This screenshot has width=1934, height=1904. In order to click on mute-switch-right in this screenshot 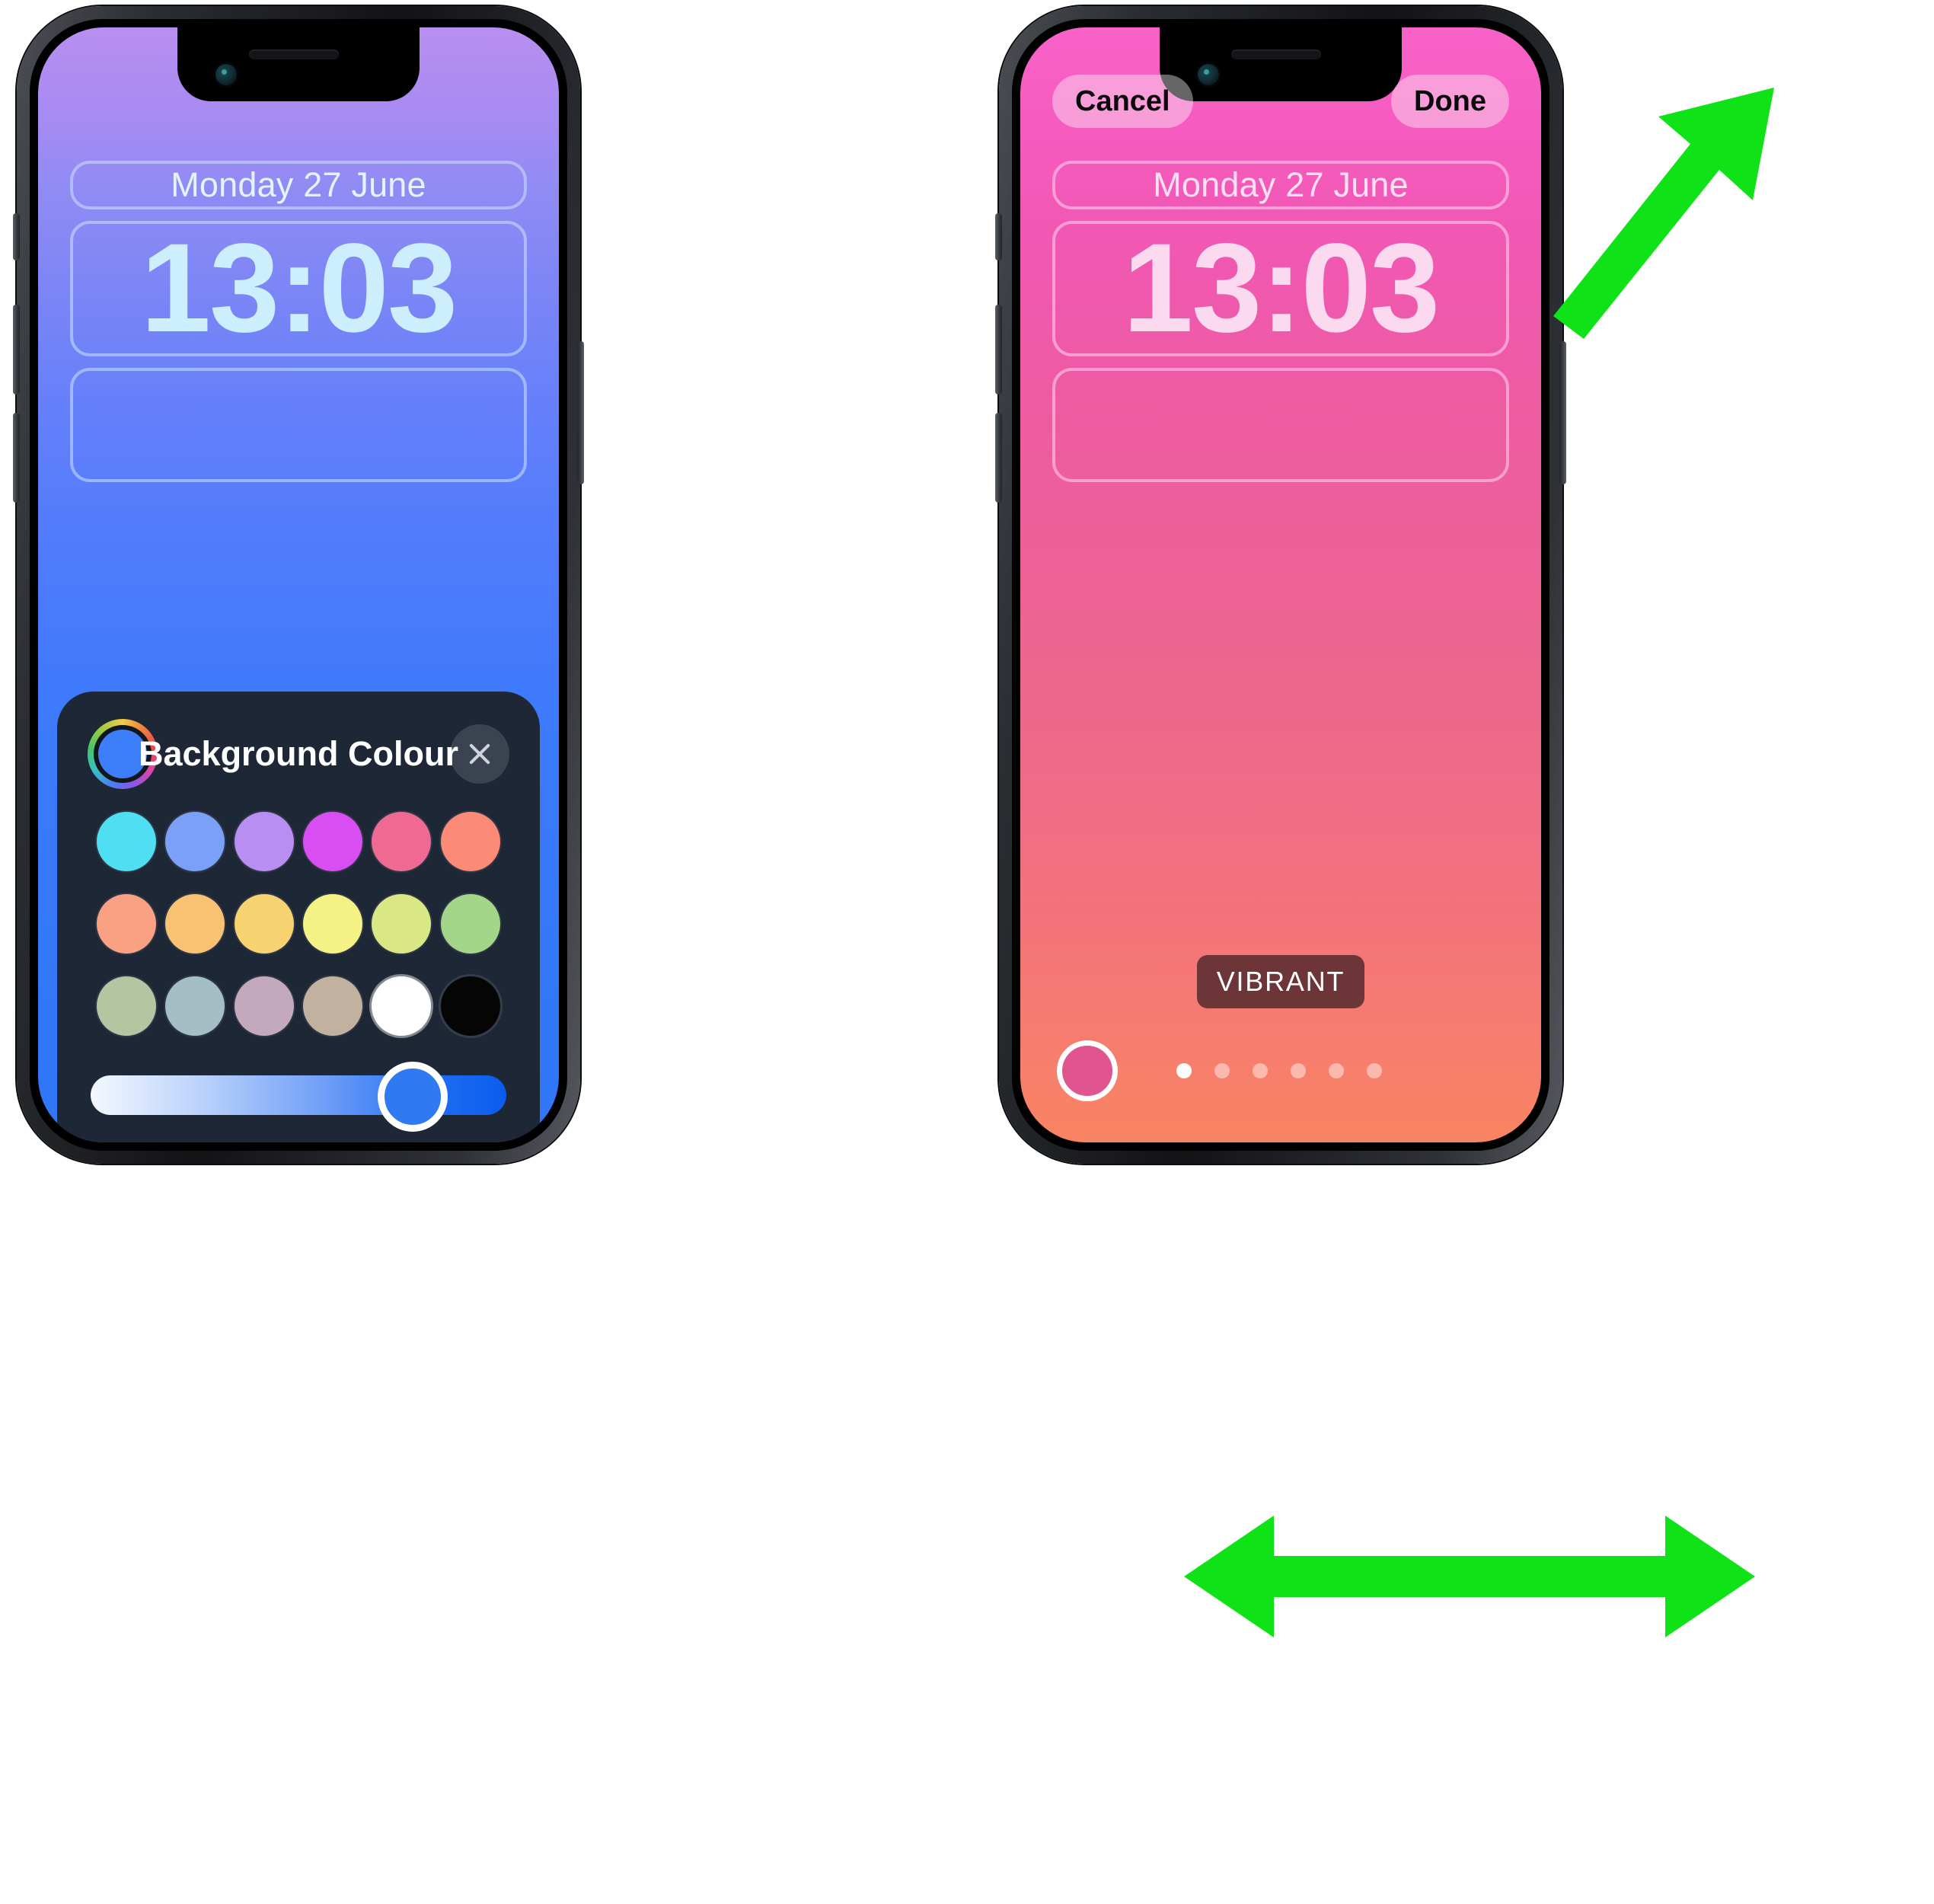, I will do `click(998, 237)`.